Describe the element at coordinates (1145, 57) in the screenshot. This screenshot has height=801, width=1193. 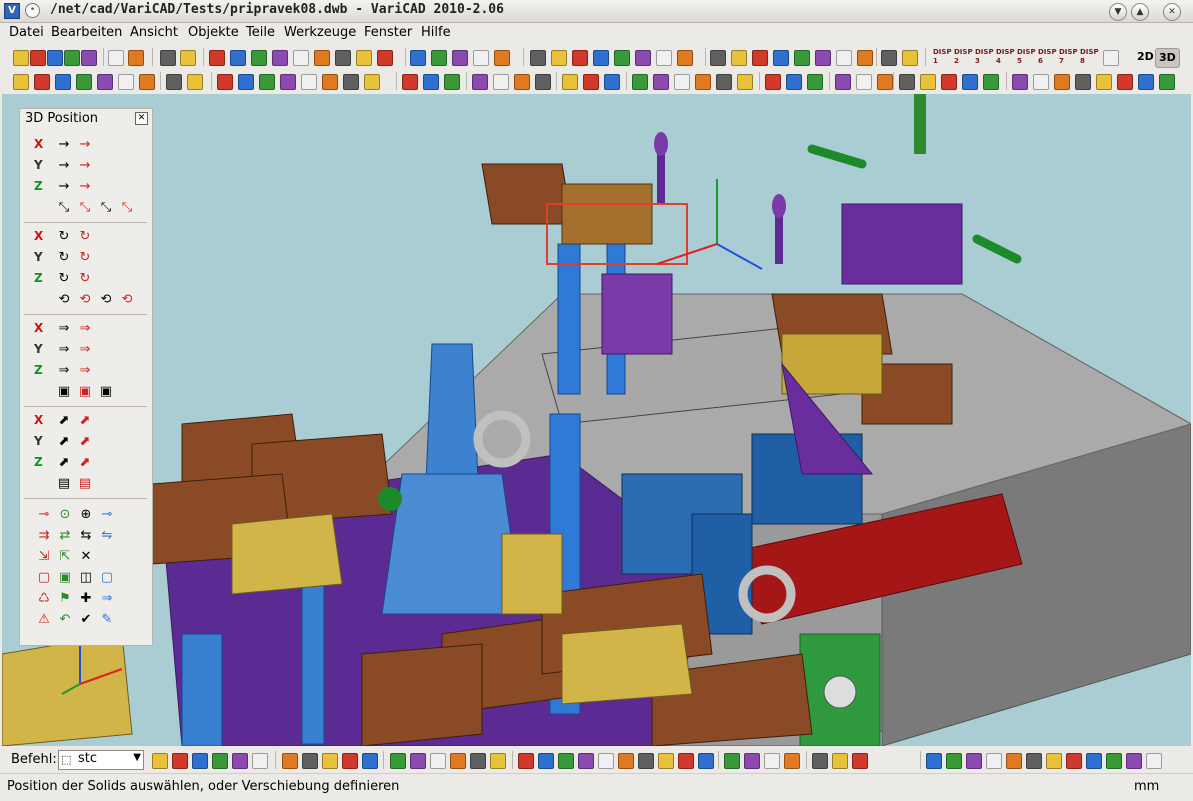
I see `mode-2d-button: 2D` at that location.